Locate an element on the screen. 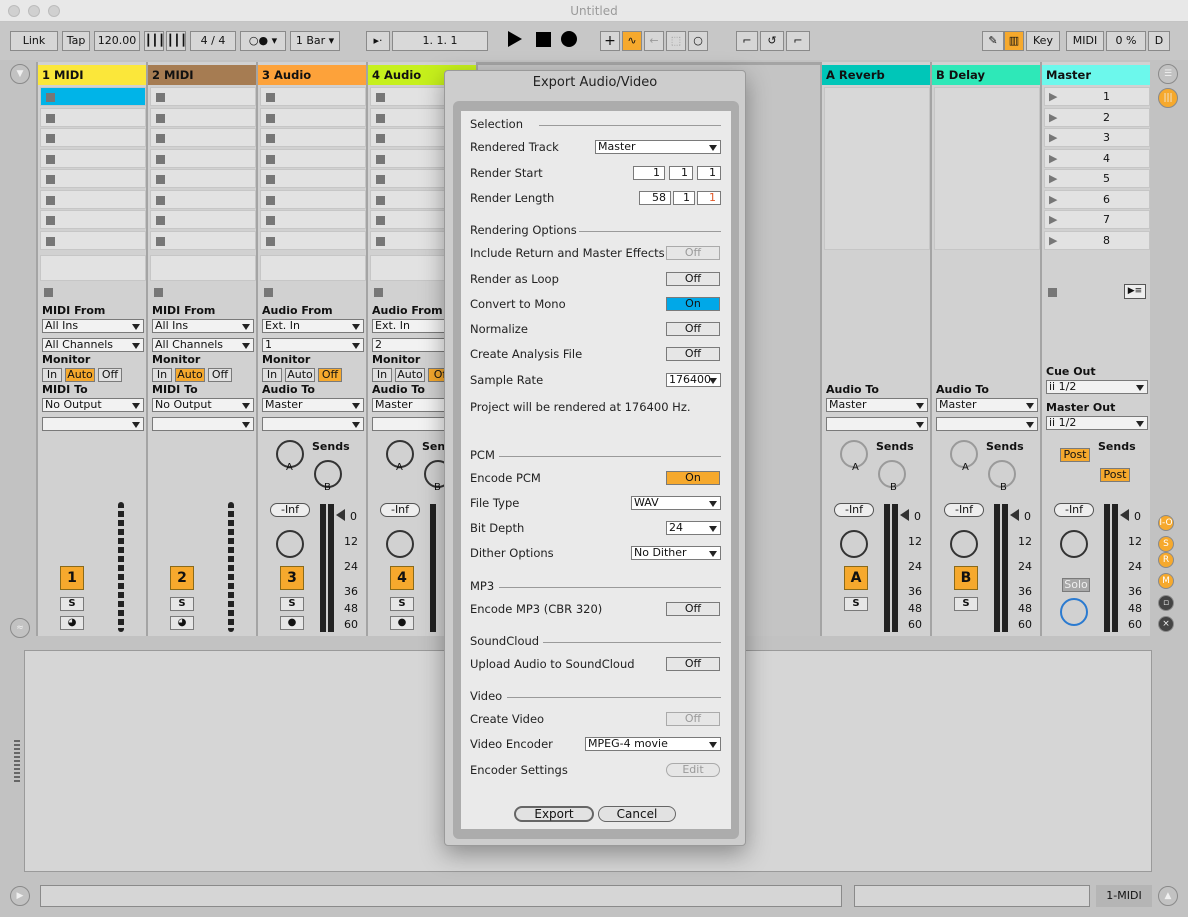 The height and width of the screenshot is (917, 1188). arm-icon: ◕ is located at coordinates (72, 623).